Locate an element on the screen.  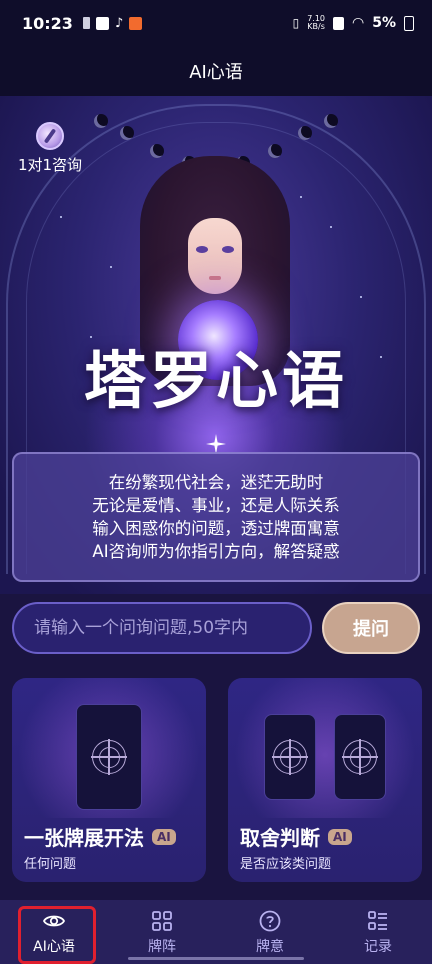
question-input is located at coordinates (162, 628).